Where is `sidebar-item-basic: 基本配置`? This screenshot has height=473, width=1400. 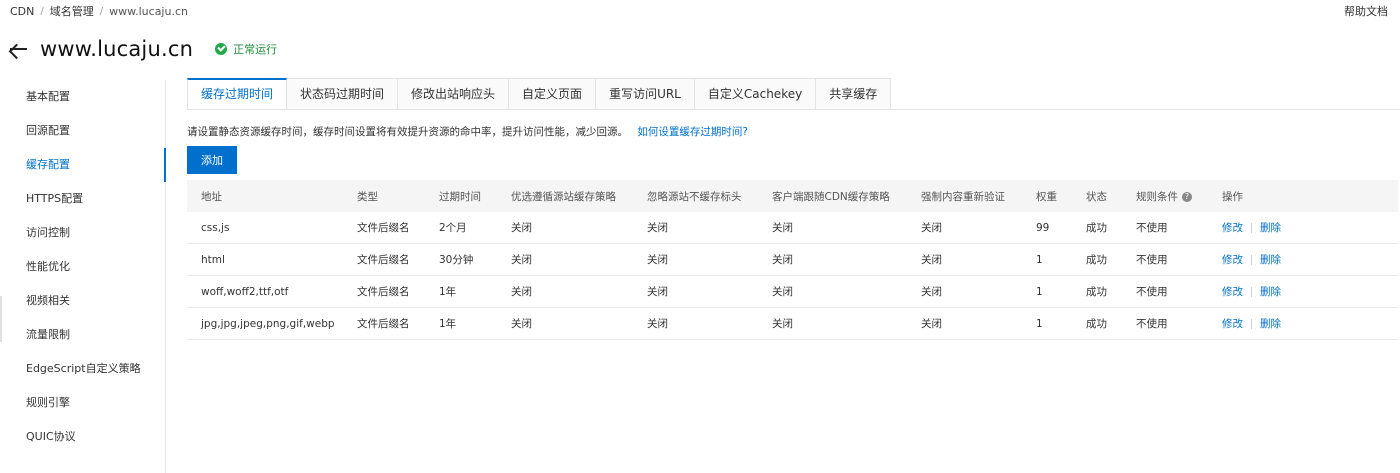 sidebar-item-basic: 基本配置 is located at coordinates (82, 97).